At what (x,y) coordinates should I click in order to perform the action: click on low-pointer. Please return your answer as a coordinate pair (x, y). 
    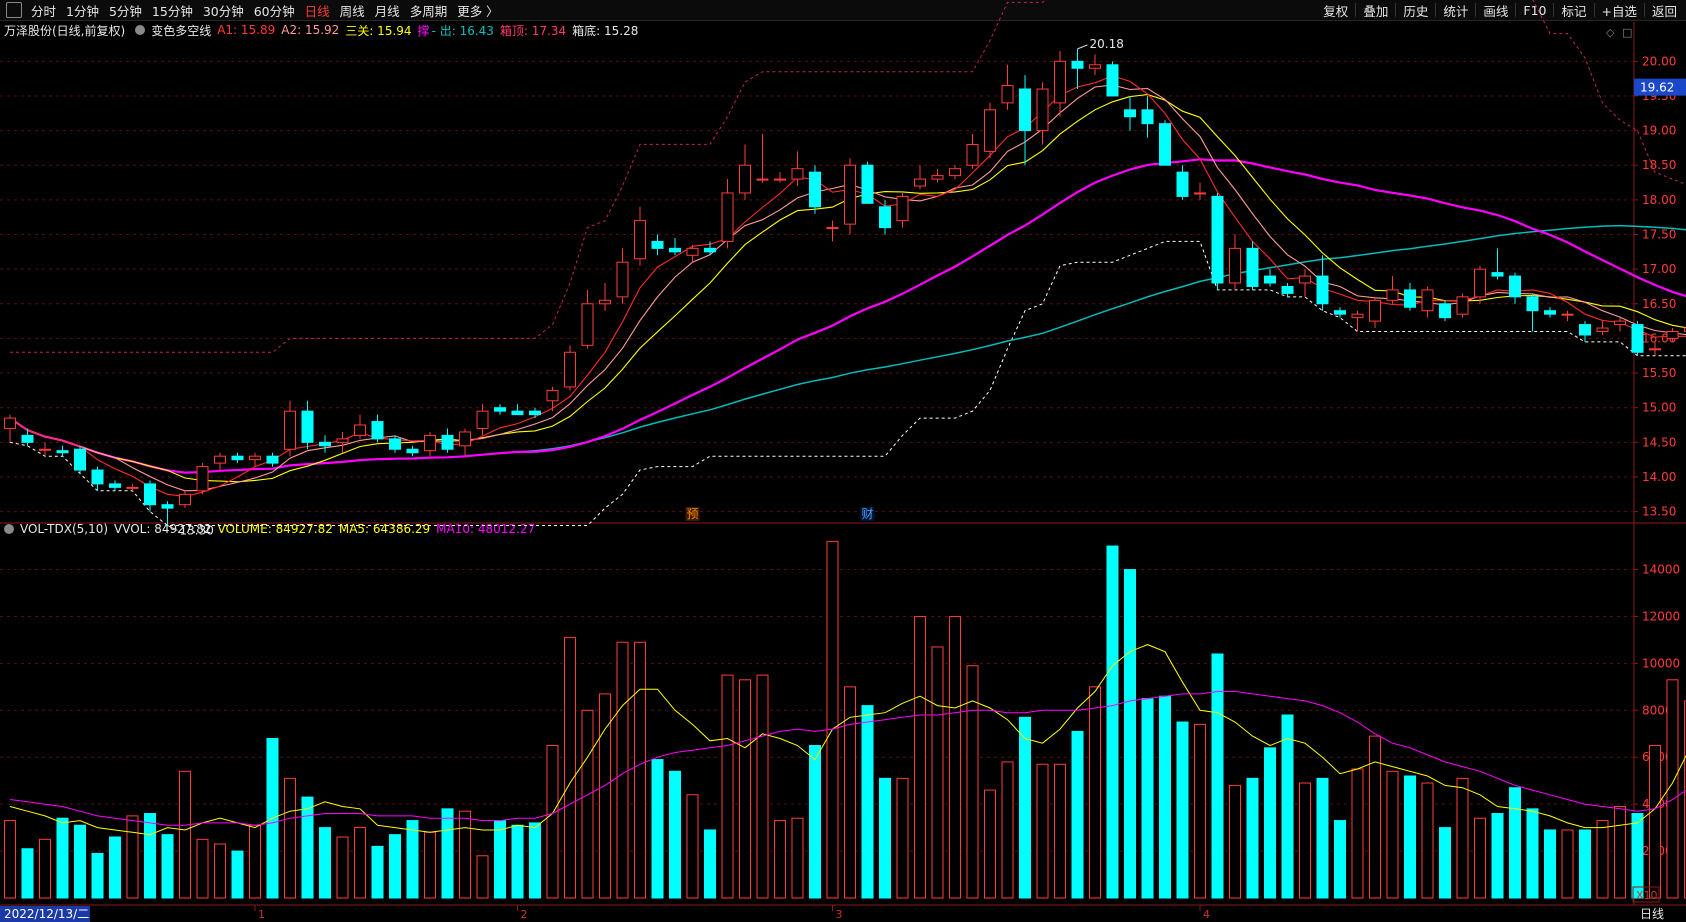
    Looking at the image, I should click on (172, 528).